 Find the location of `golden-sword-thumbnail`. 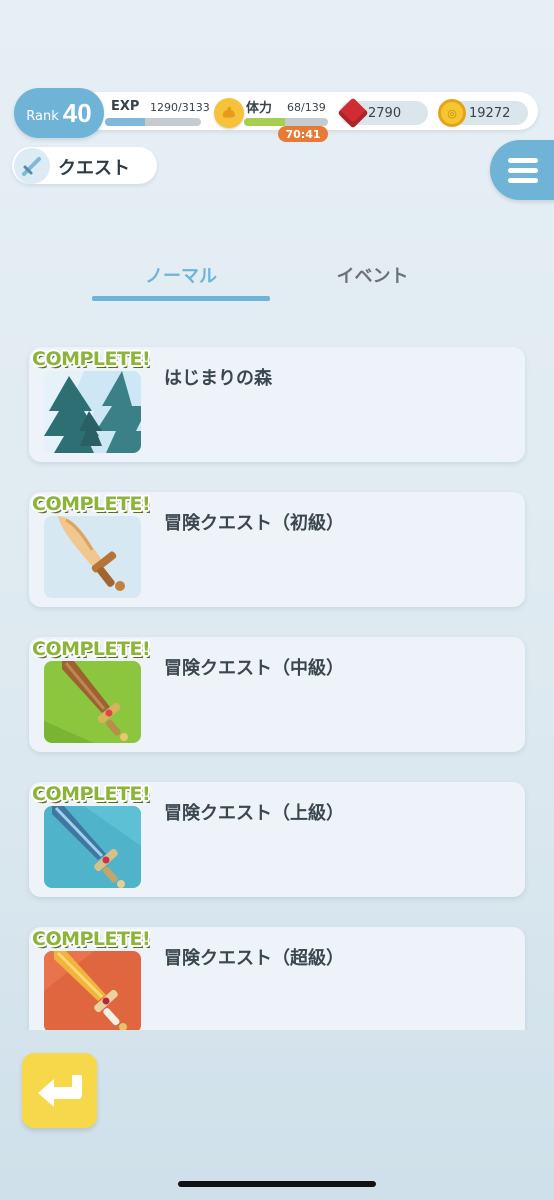

golden-sword-thumbnail is located at coordinates (92, 990).